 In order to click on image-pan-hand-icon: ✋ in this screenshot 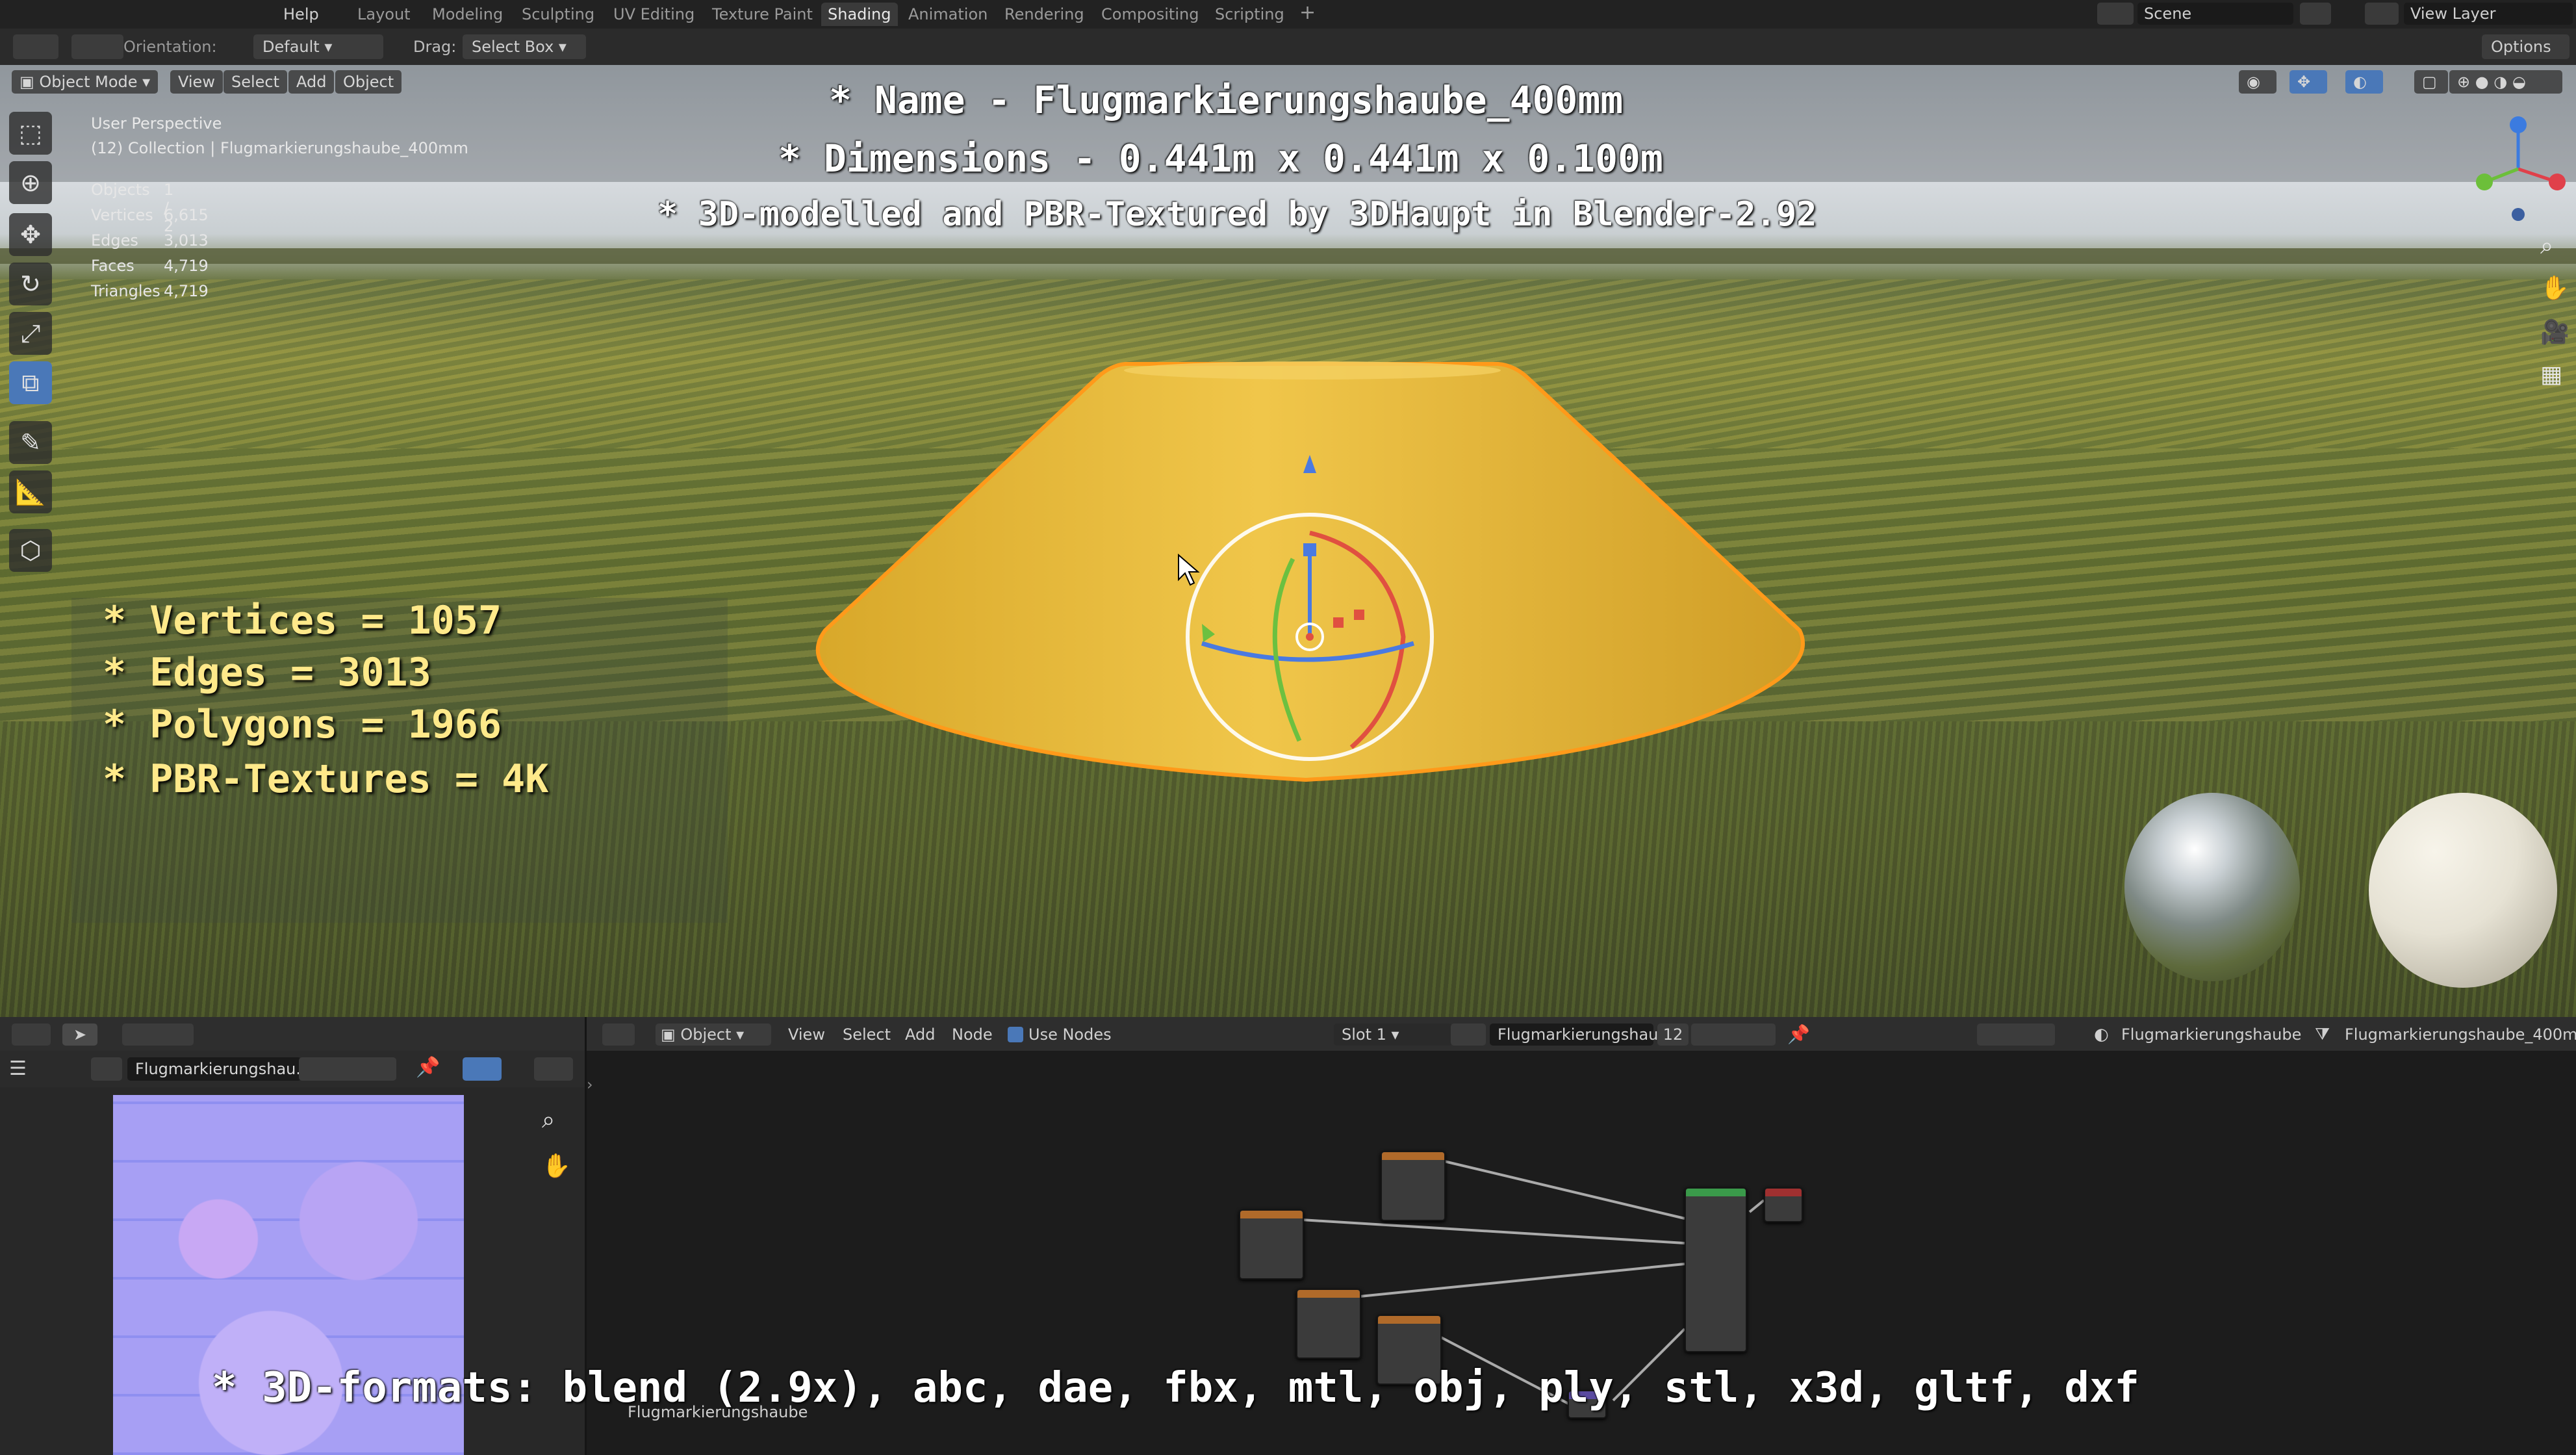, I will do `click(556, 1166)`.